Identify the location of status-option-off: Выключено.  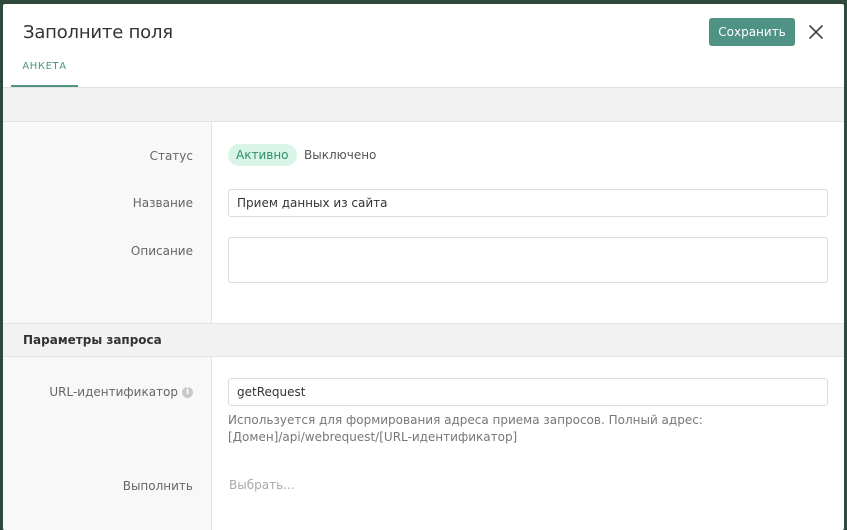
(340, 155).